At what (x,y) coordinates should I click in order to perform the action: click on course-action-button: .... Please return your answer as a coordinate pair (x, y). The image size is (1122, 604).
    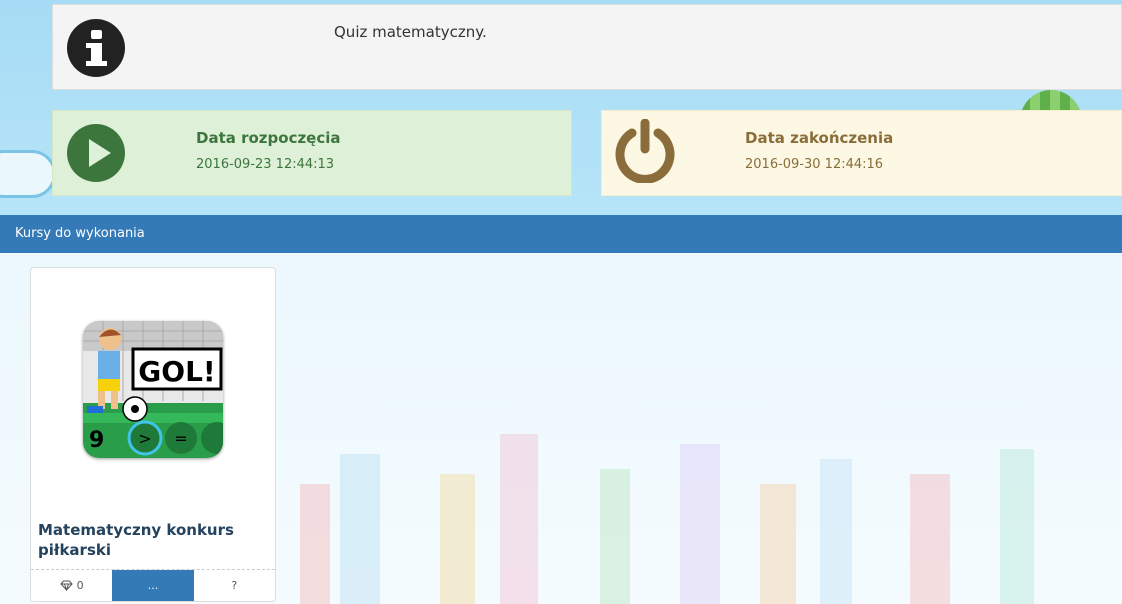
    Looking at the image, I should click on (153, 585).